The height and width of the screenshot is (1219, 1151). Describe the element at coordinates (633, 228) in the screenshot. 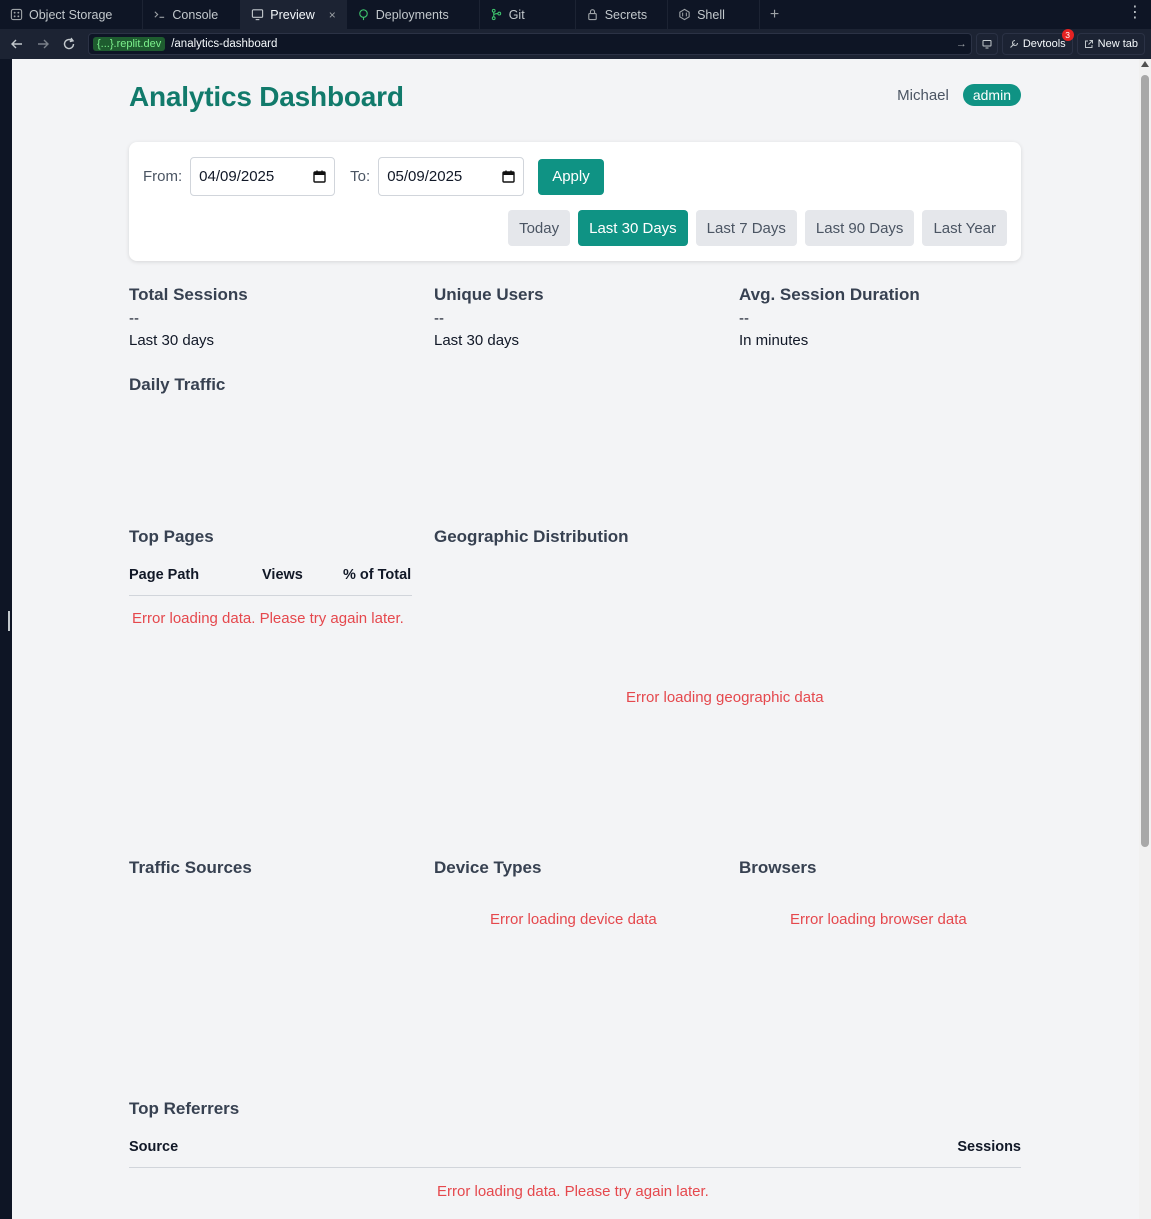

I see `preset-last-30-days-button: Last 30 Days` at that location.